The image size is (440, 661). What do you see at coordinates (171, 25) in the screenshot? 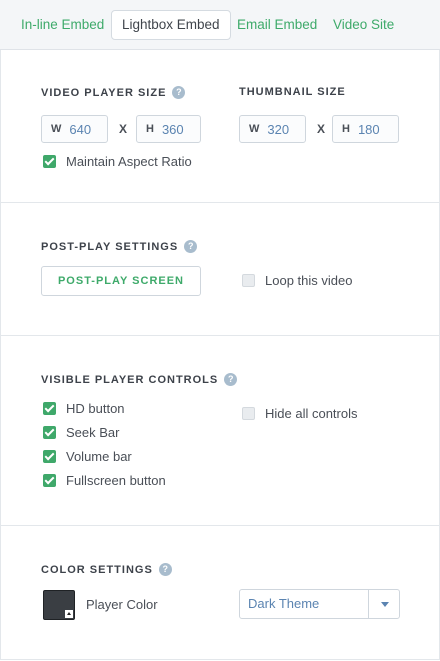
I see `tab-lightbox-embed: Lightbox Embed` at bounding box center [171, 25].